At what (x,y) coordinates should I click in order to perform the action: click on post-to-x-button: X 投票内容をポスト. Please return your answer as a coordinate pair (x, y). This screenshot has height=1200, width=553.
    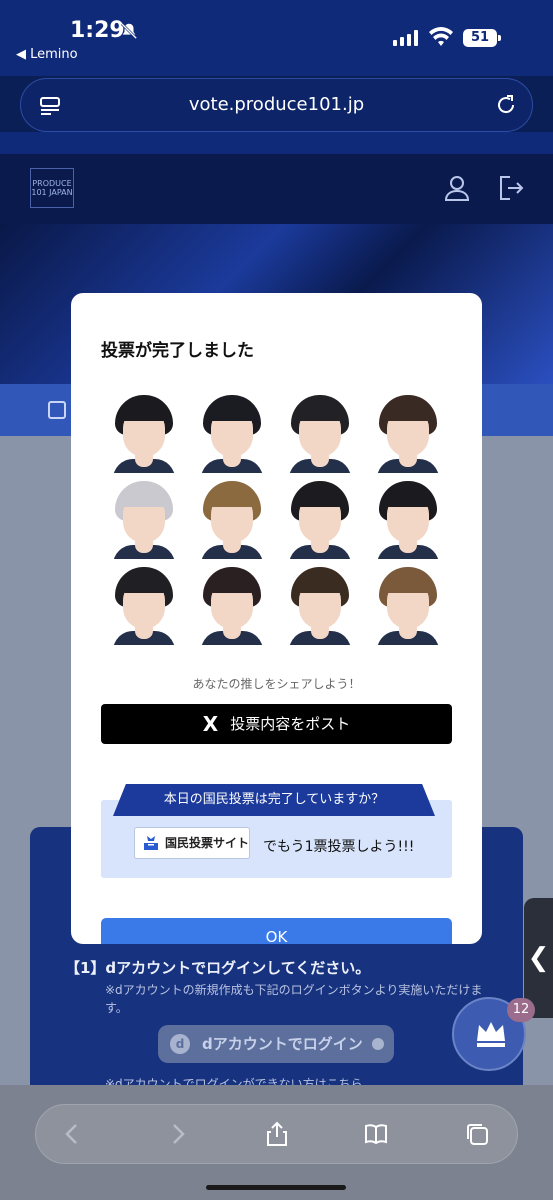
    Looking at the image, I should click on (276, 724).